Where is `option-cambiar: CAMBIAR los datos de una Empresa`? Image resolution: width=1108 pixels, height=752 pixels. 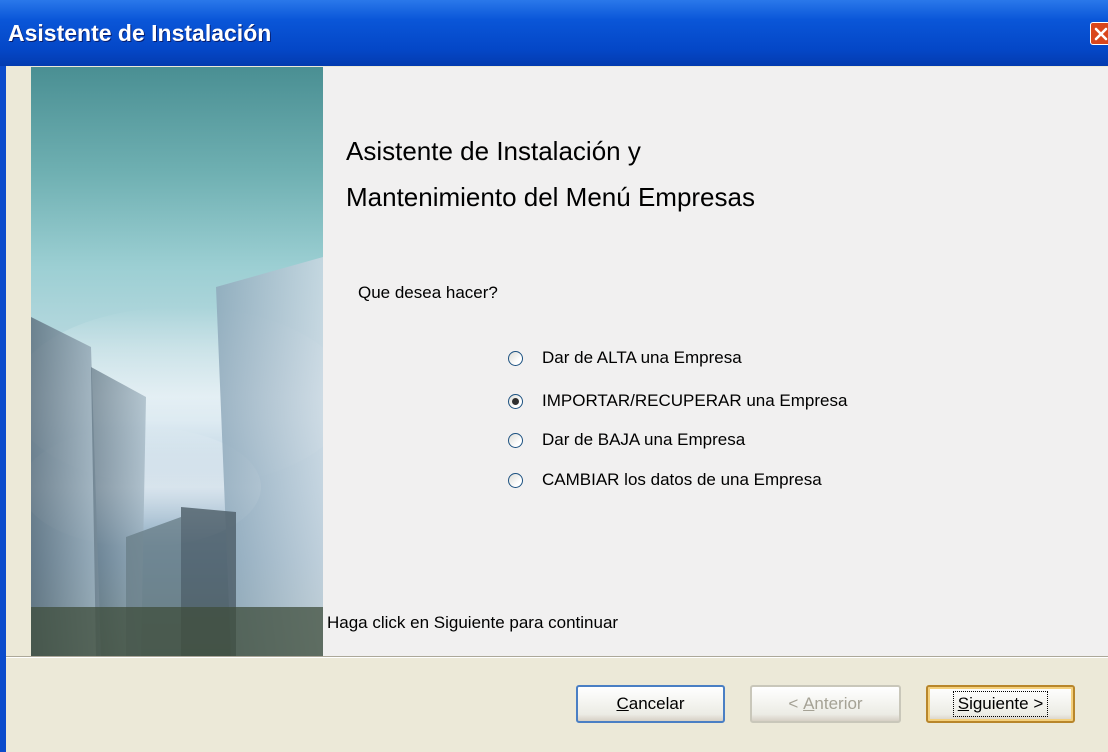
option-cambiar: CAMBIAR los datos de una Empresa is located at coordinates (665, 480).